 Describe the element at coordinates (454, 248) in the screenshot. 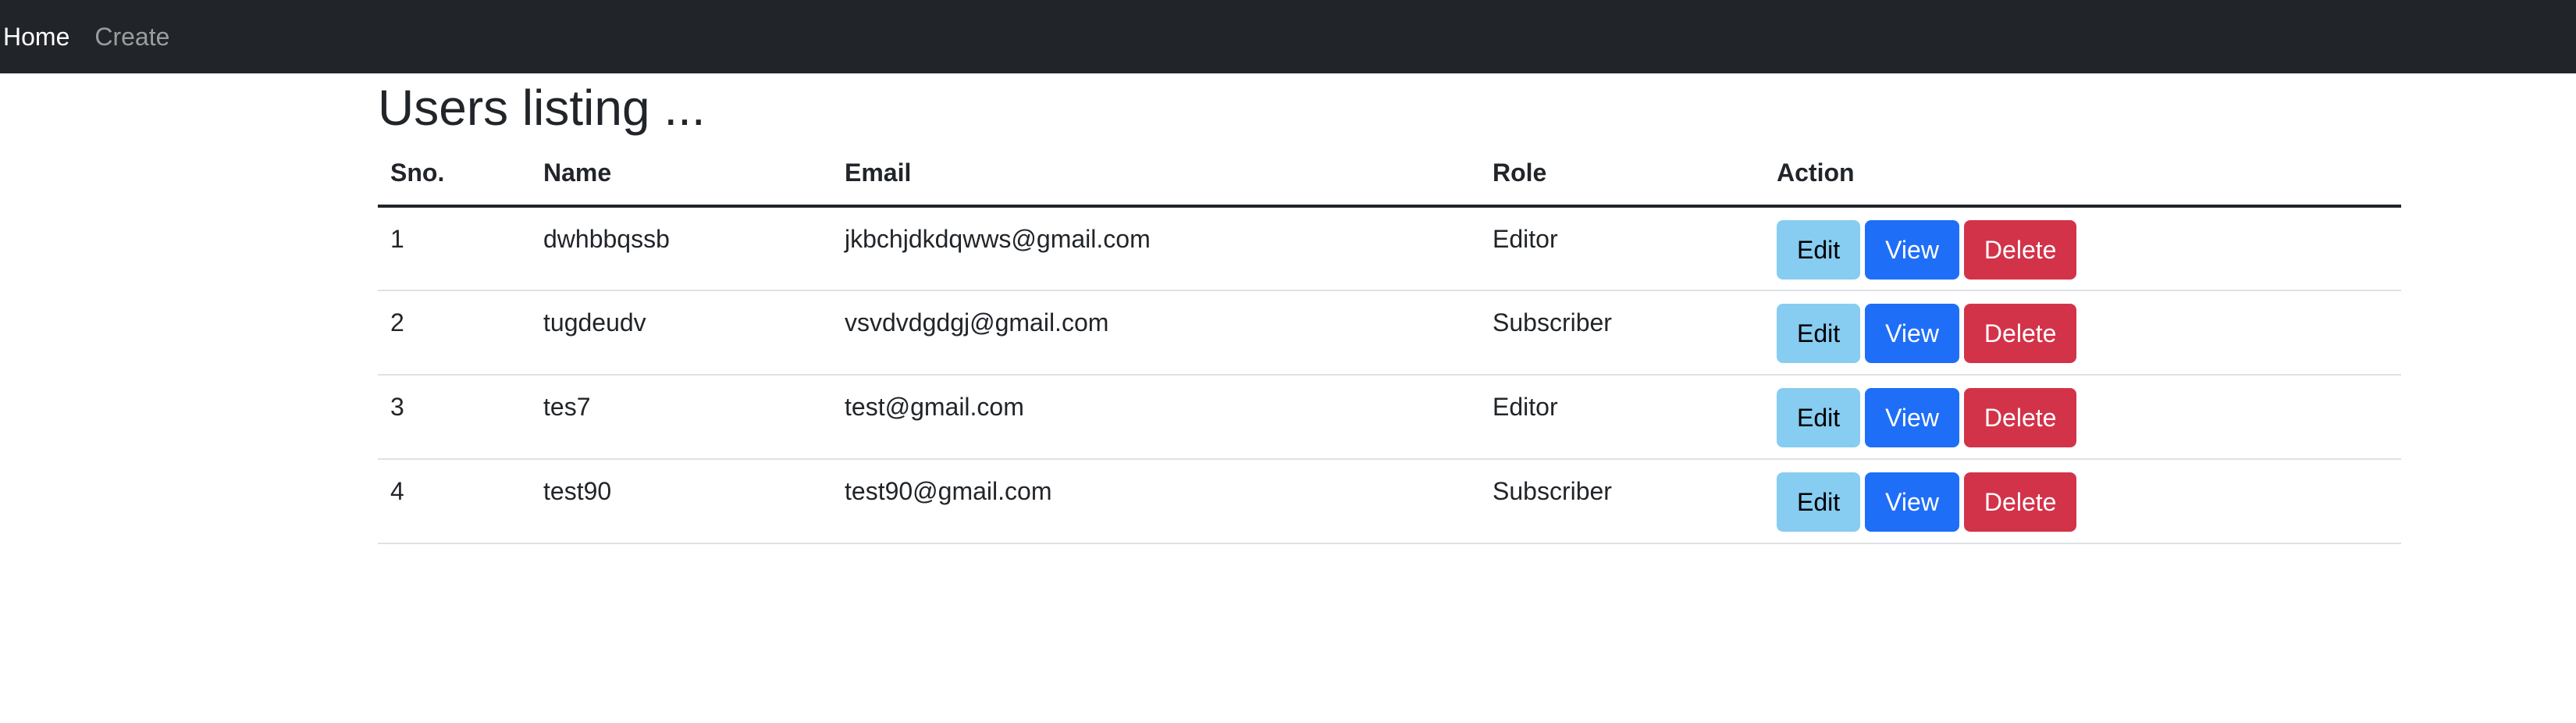

I see `cell-sno: 1` at that location.